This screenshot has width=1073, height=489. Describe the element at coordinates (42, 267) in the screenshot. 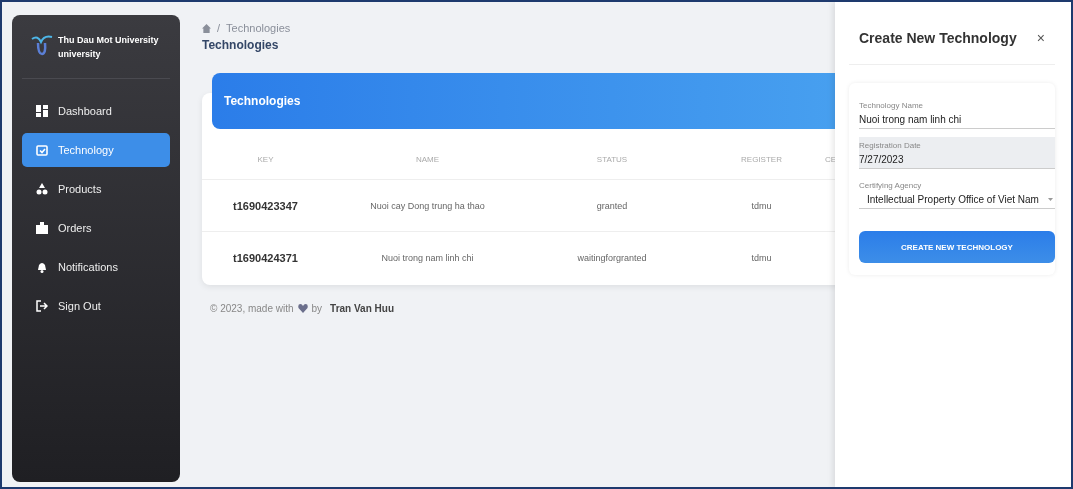

I see `bell-icon` at that location.